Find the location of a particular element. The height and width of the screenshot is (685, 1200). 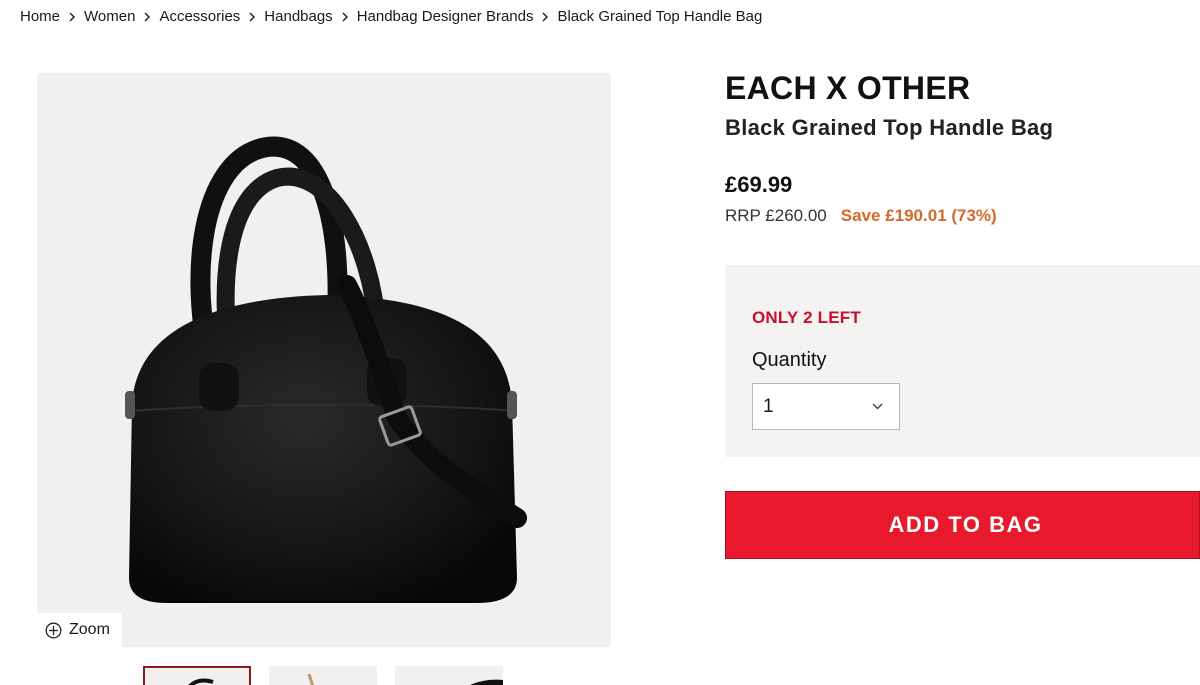

product-name: Black Grained Top Handle Bag is located at coordinates (889, 127).